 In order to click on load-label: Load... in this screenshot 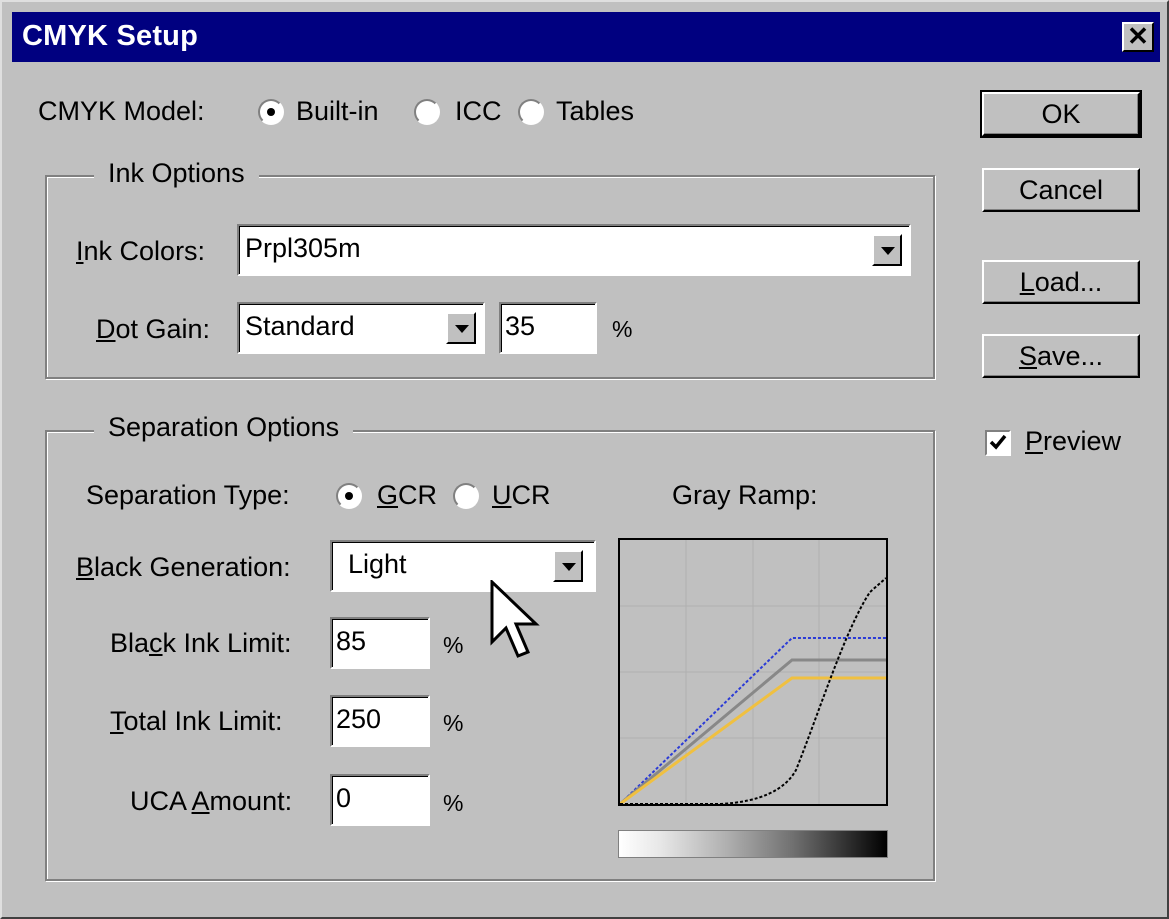, I will do `click(1061, 282)`.